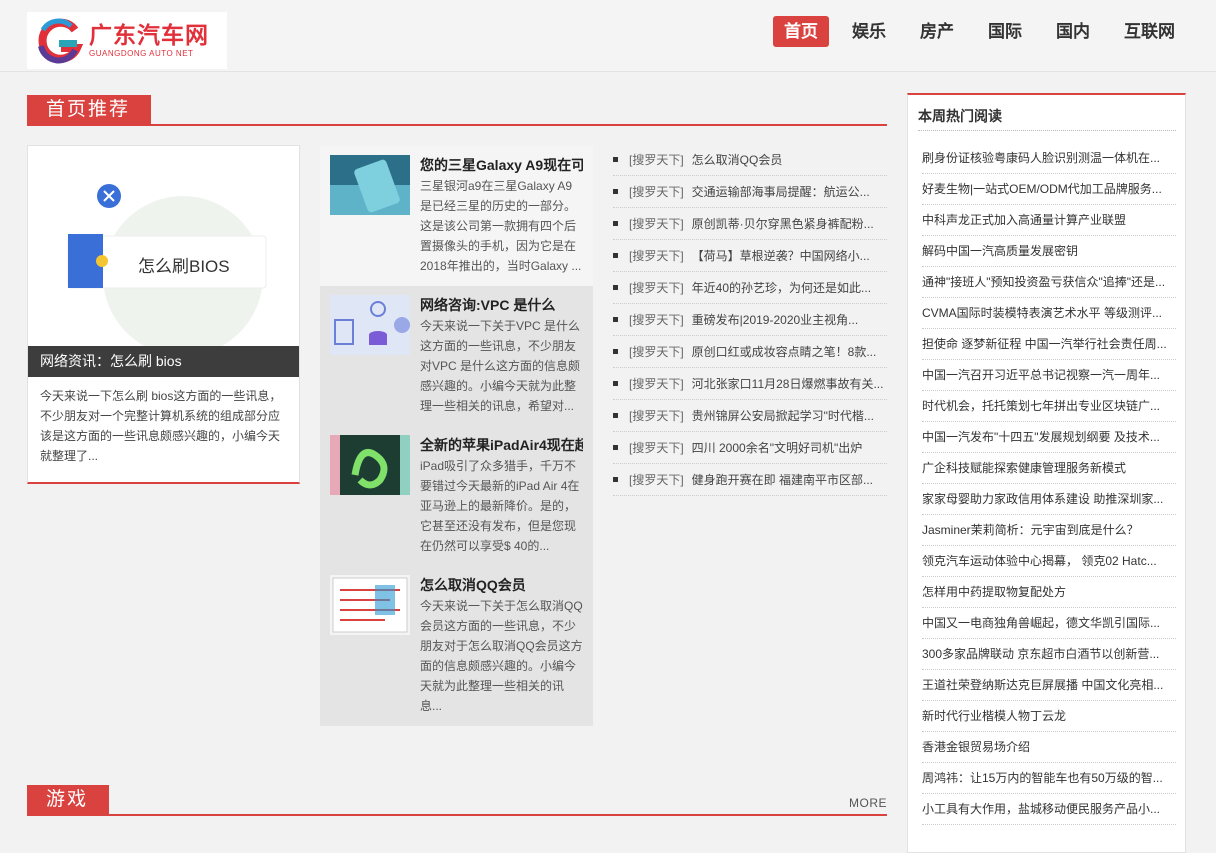 This screenshot has width=1216, height=853. I want to click on sidebar-item: 解码中国一汽高质量发展密钥, so click(1049, 251).